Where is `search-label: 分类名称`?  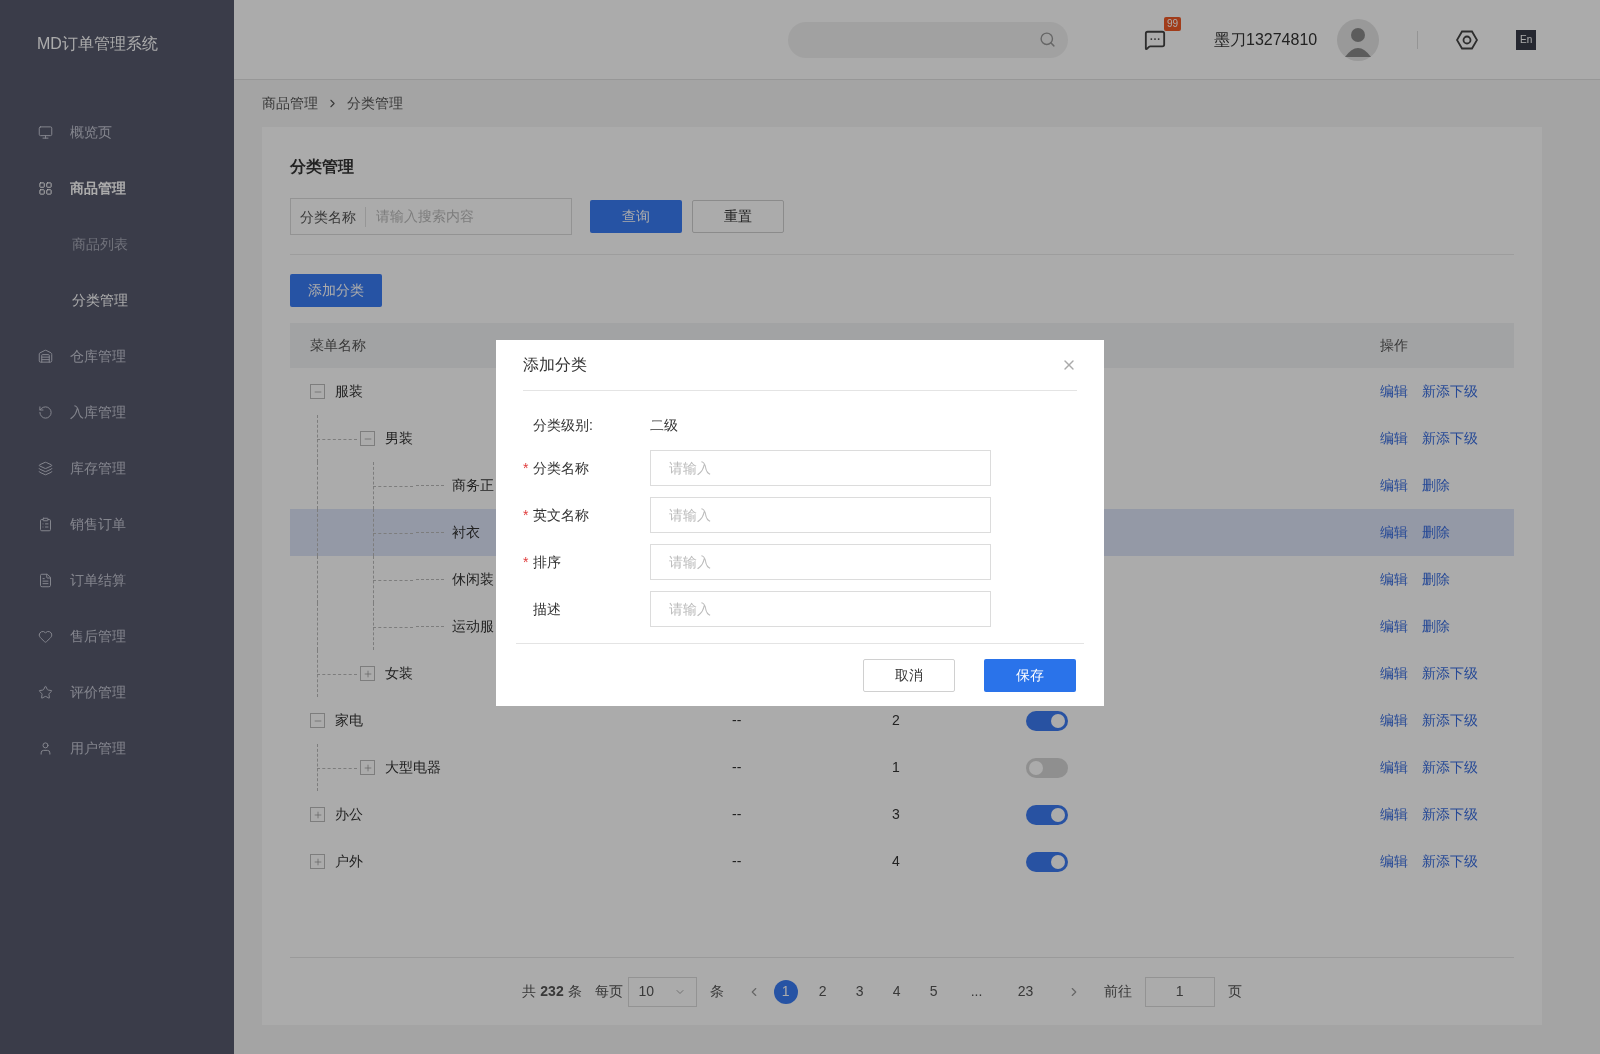 search-label: 分类名称 is located at coordinates (328, 216).